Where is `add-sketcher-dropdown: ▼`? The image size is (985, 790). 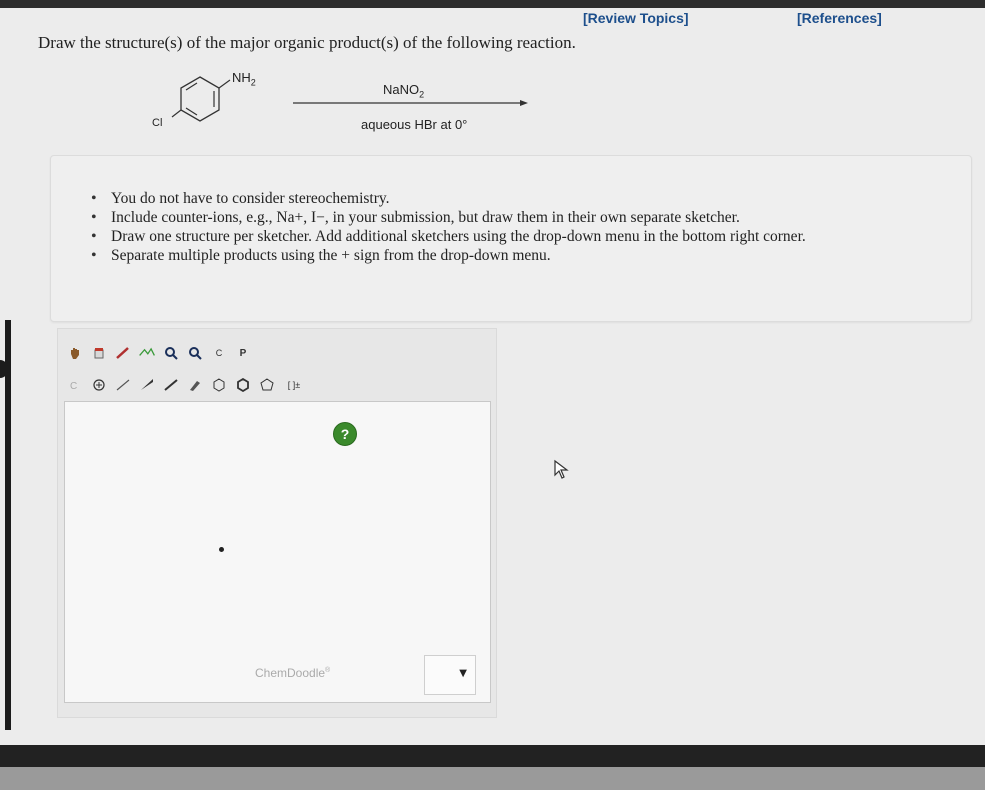
add-sketcher-dropdown: ▼ is located at coordinates (450, 675).